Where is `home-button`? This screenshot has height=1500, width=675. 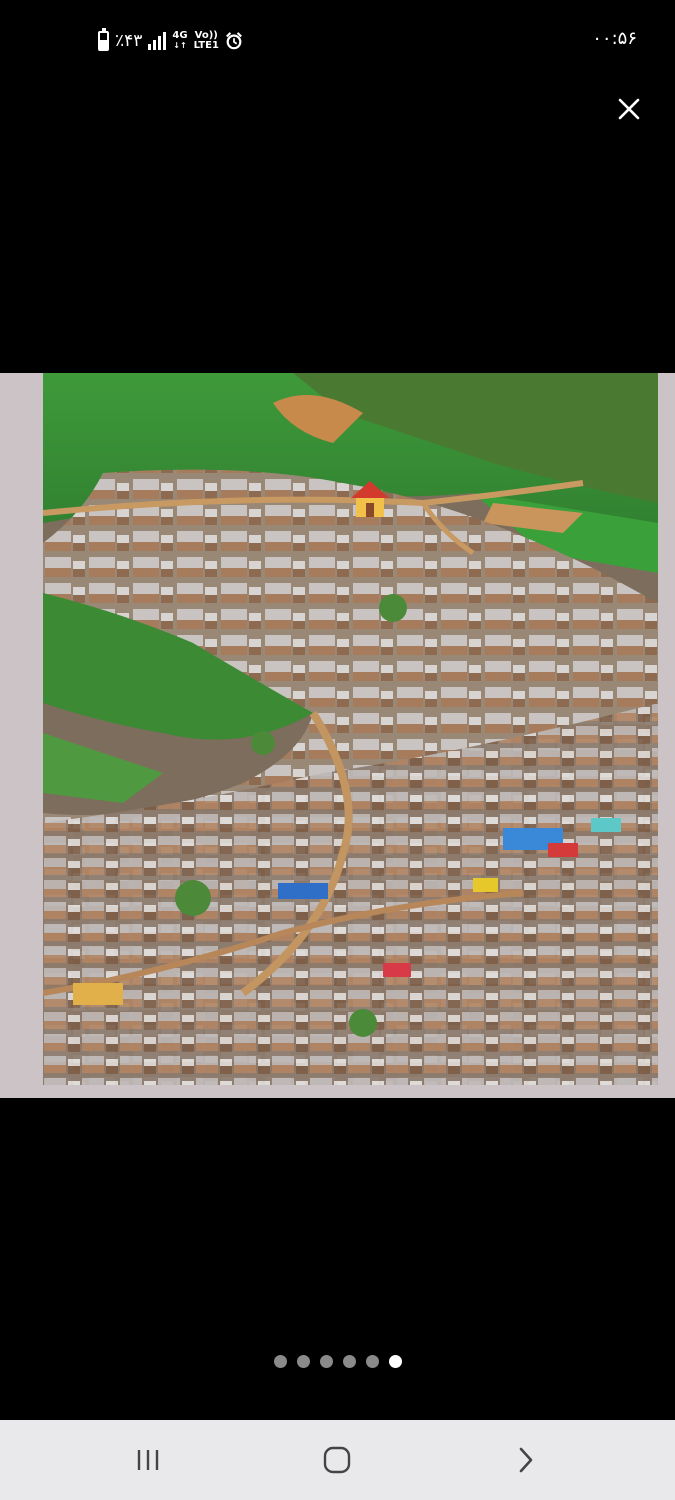 home-button is located at coordinates (337, 1460).